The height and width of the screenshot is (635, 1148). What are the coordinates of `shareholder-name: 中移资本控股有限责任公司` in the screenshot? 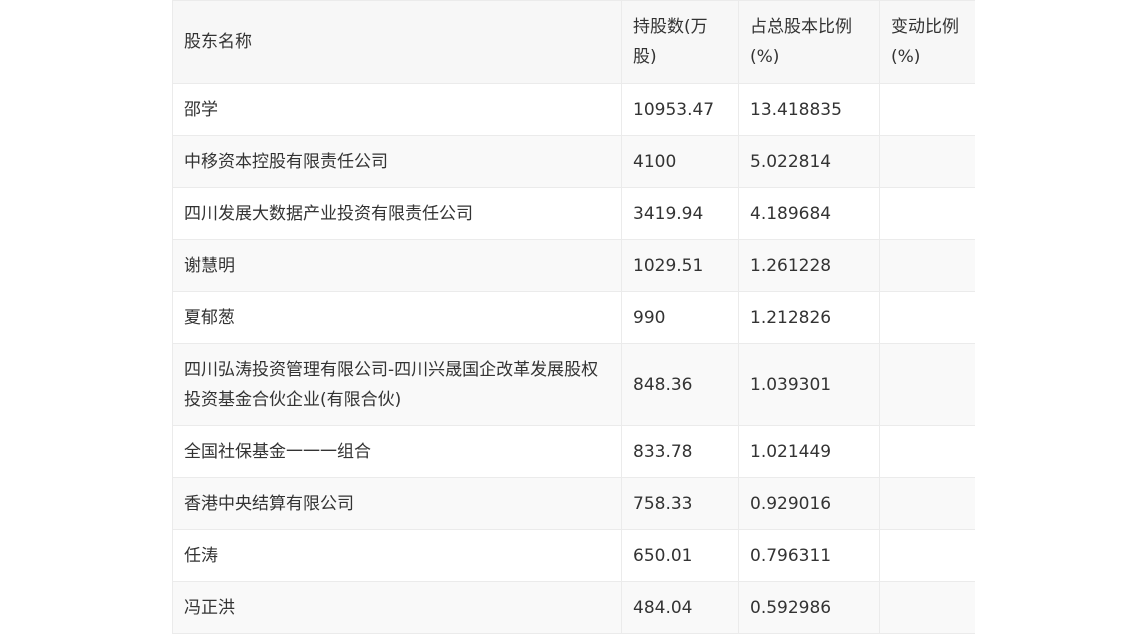 It's located at (397, 161).